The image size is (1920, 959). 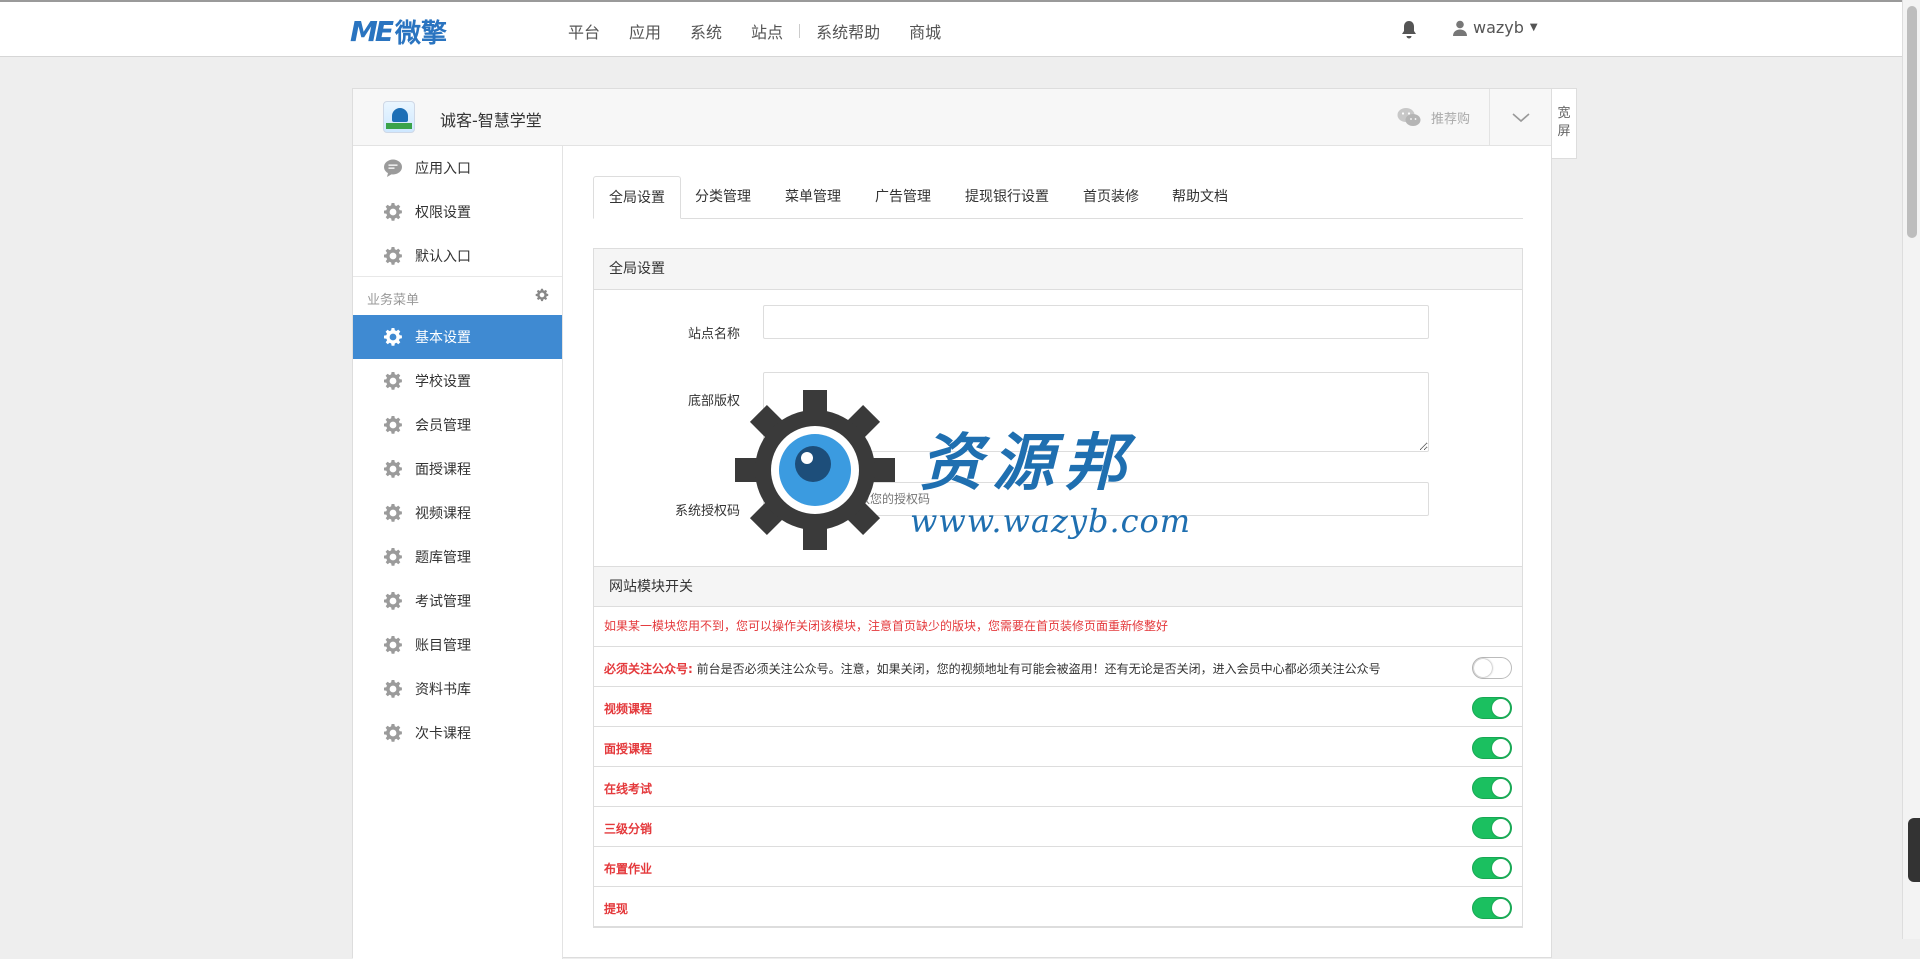 What do you see at coordinates (645, 31) in the screenshot?
I see `nav-apps: 应用` at bounding box center [645, 31].